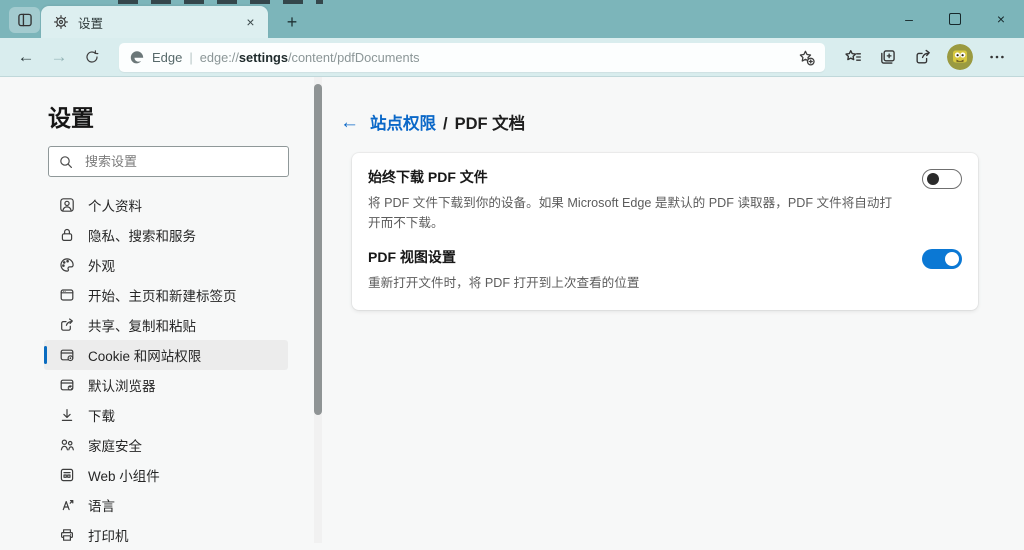 Image resolution: width=1024 pixels, height=550 pixels. I want to click on sidebar-item-label: 默认浏览器, so click(122, 386).